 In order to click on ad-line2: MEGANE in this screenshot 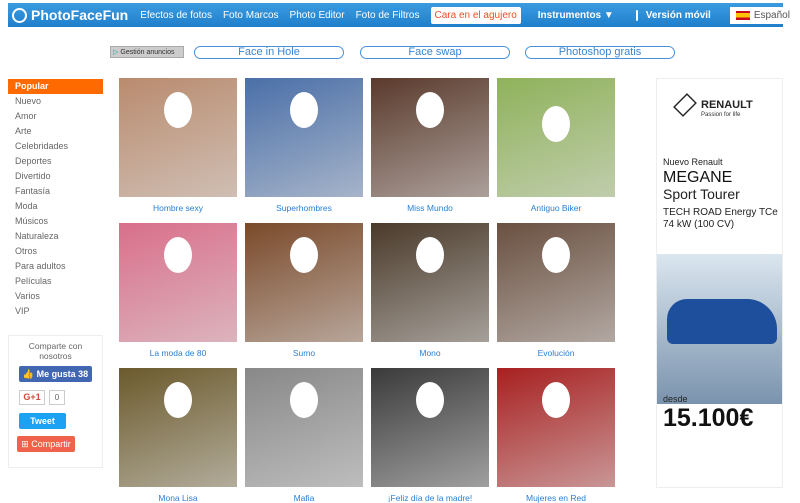, I will do `click(698, 177)`.